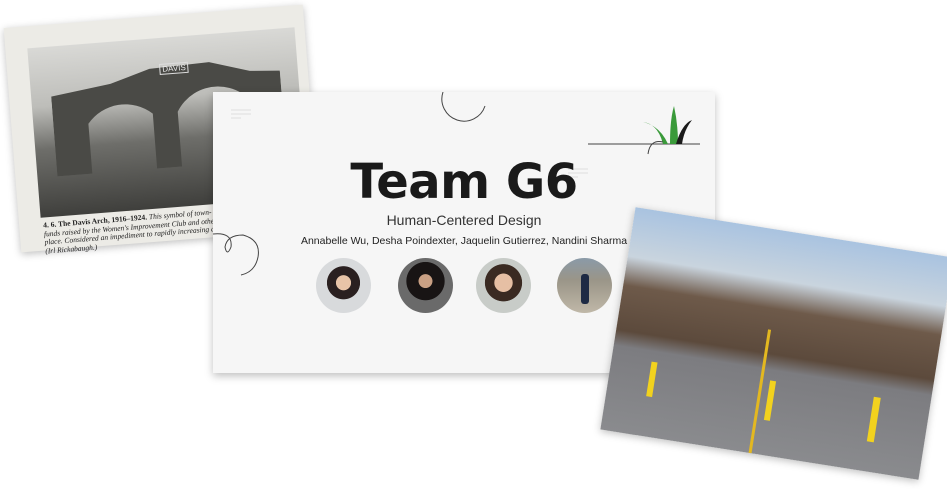  Describe the element at coordinates (174, 68) in the screenshot. I see `davis-sign: DAVIS` at that location.